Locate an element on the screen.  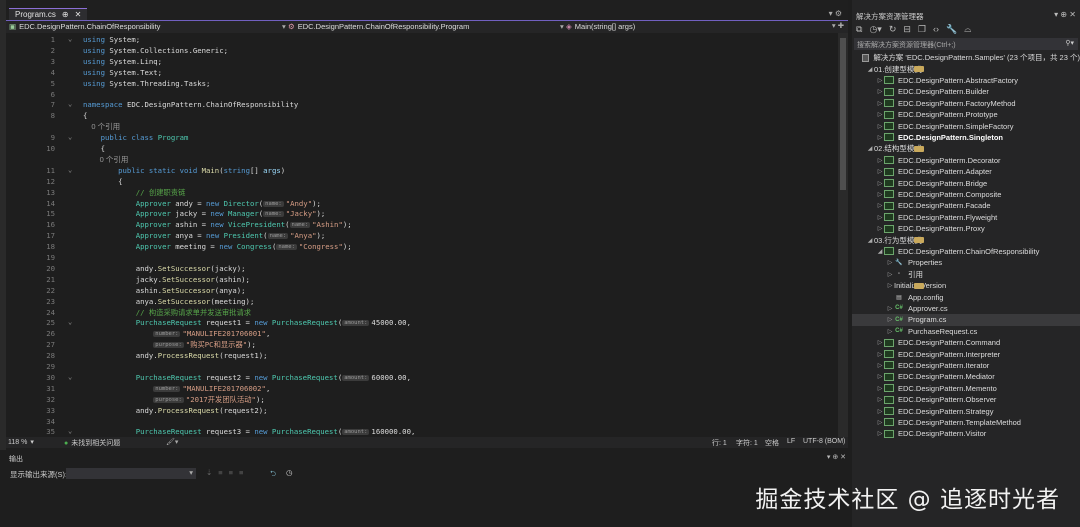
tree-item: ▷ EDC.DesignPattern.Interpreter is located at coordinates (966, 353).